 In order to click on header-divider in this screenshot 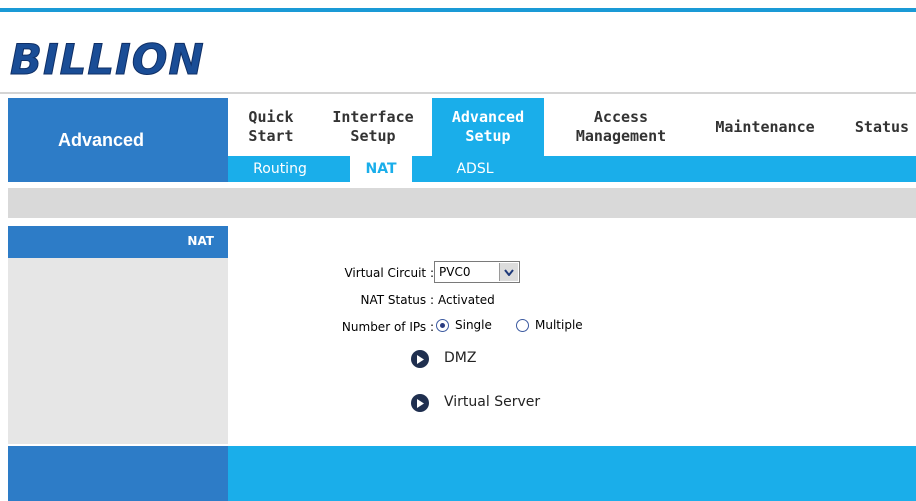, I will do `click(458, 93)`.